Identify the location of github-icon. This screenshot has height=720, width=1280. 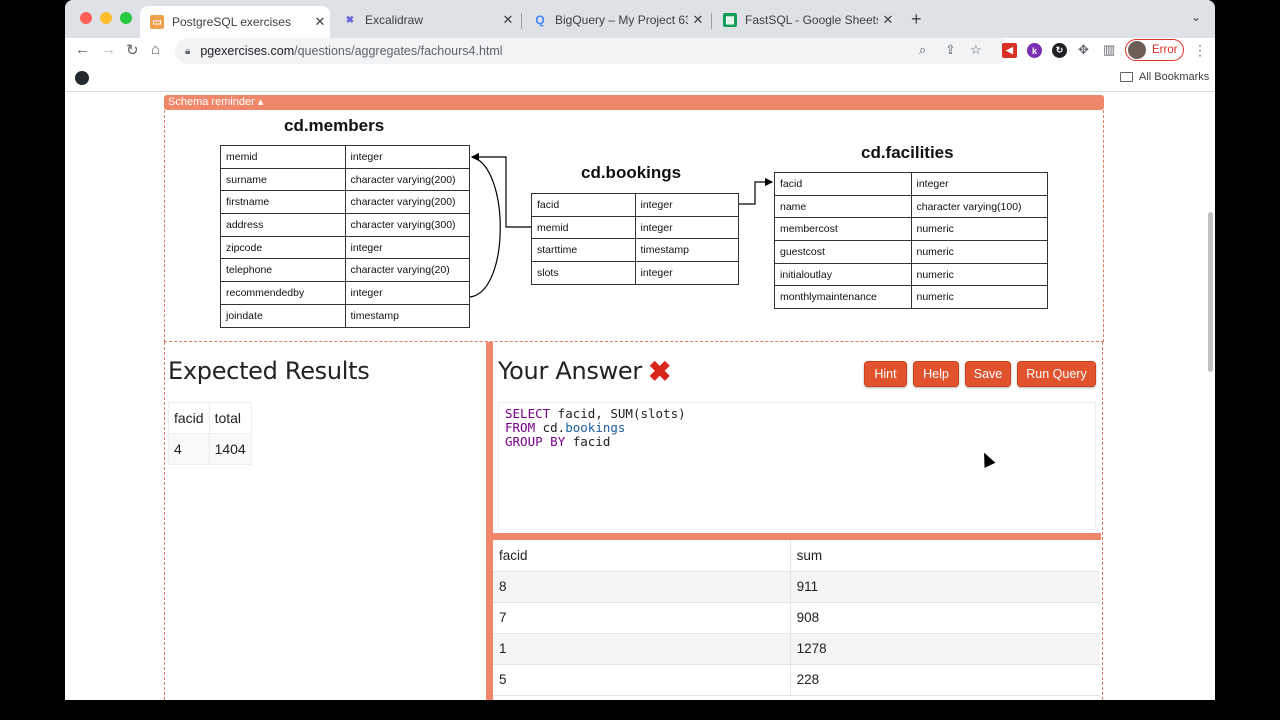
(82, 78).